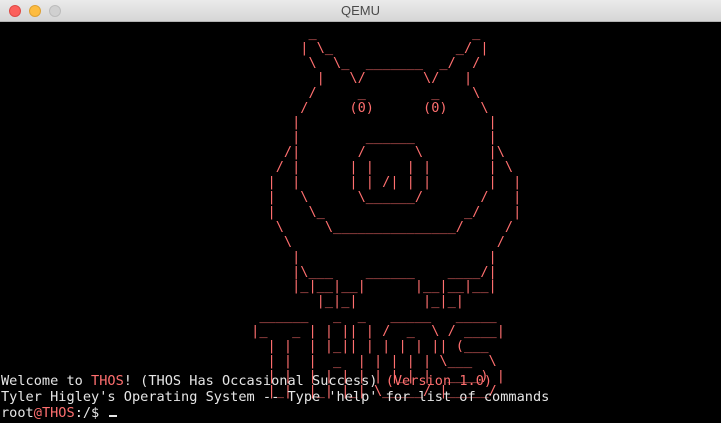 The width and height of the screenshot is (721, 423). I want to click on os-name: THOS, so click(107, 381).